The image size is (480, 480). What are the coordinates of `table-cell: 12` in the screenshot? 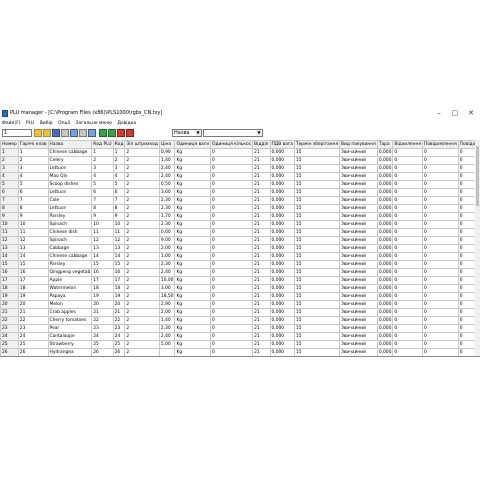 It's located at (33, 240).